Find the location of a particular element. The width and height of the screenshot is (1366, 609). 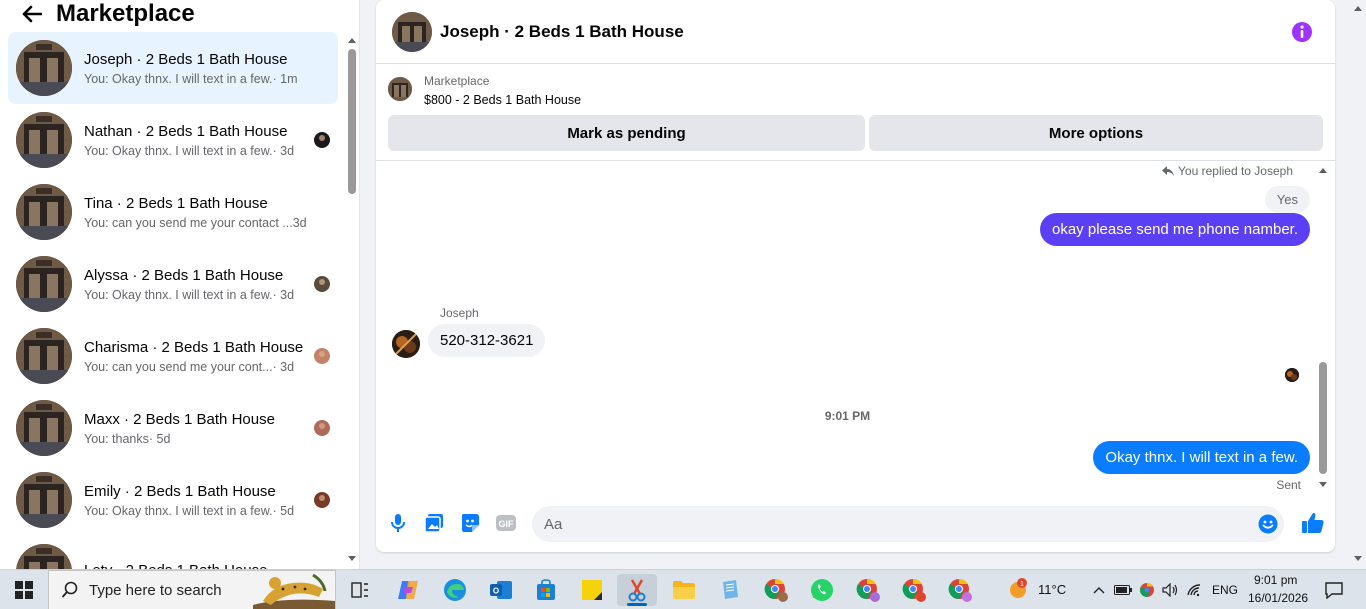

conversation-time: · 3d is located at coordinates (283, 366).